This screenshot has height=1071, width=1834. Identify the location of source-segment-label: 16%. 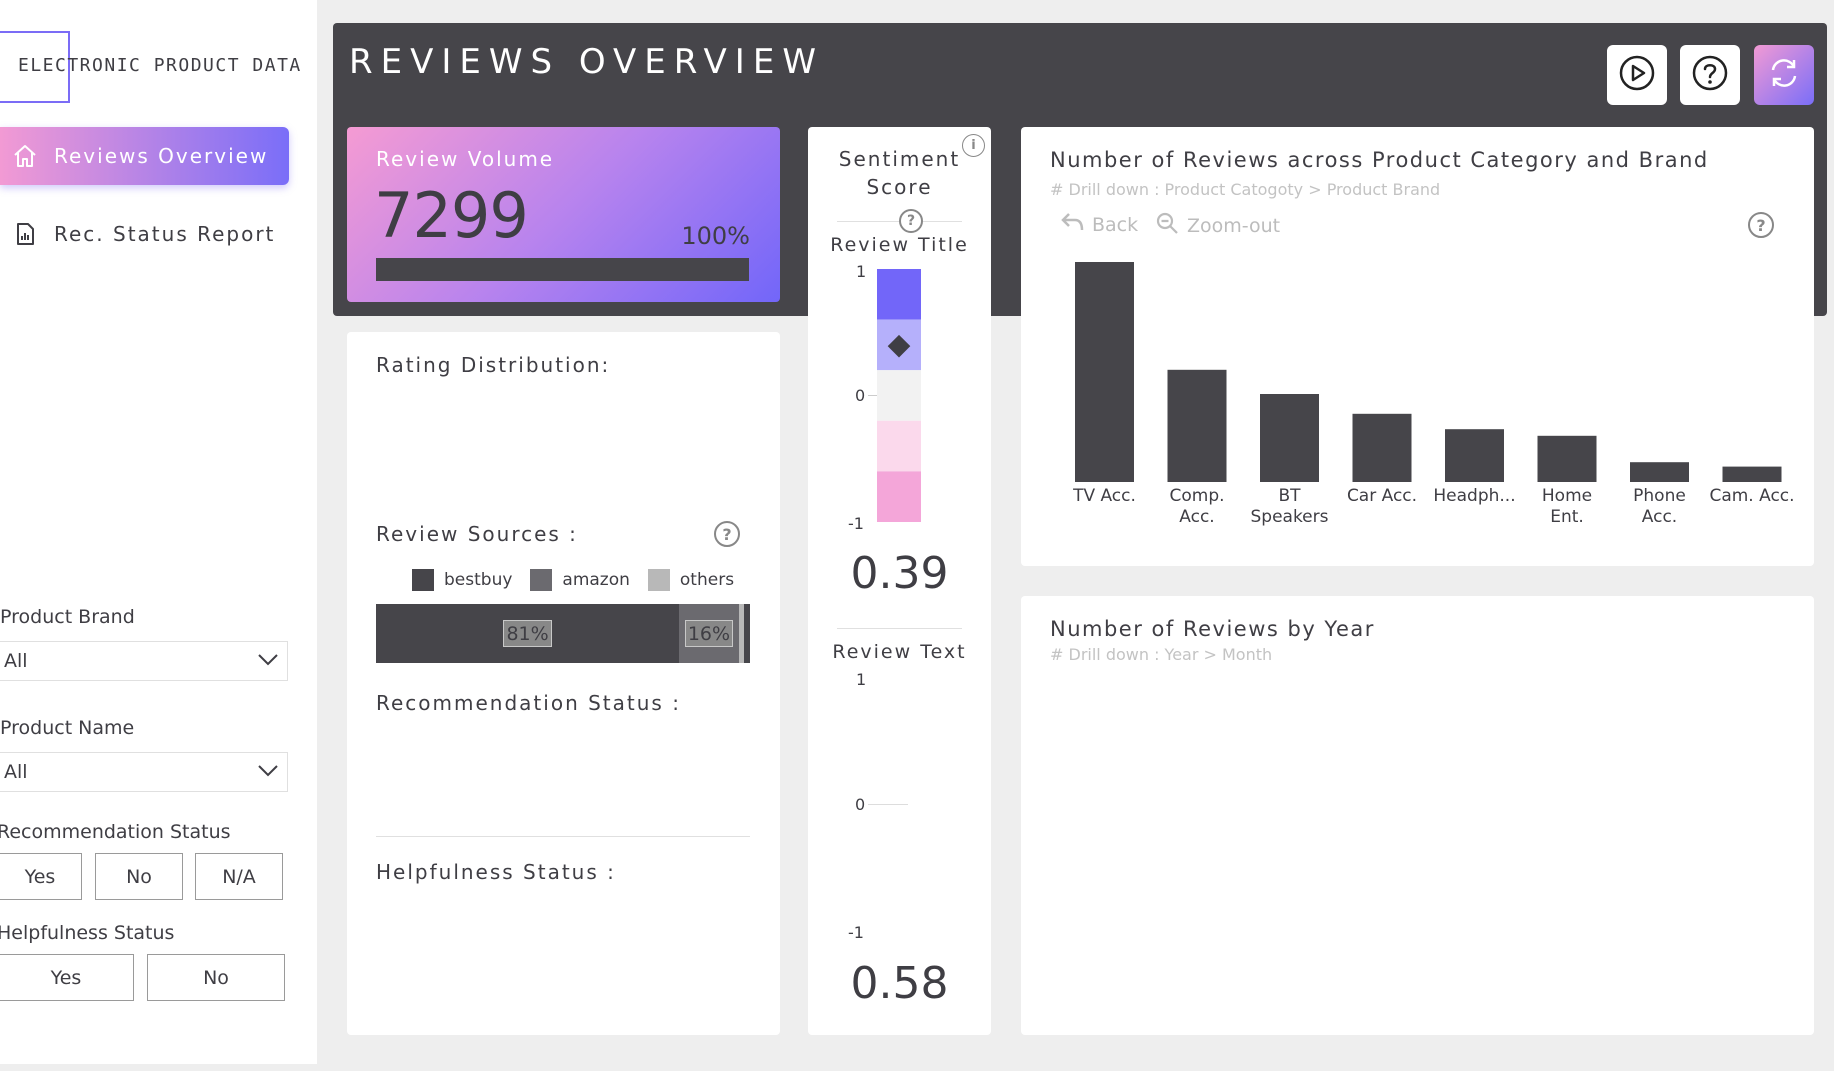
(709, 633).